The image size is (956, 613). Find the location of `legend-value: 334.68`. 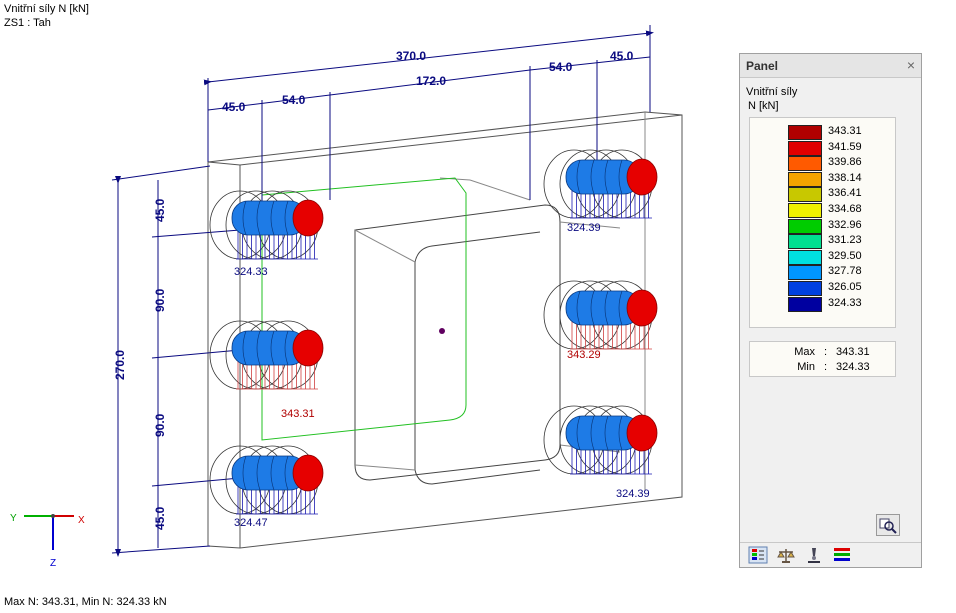

legend-value: 334.68 is located at coordinates (845, 209).